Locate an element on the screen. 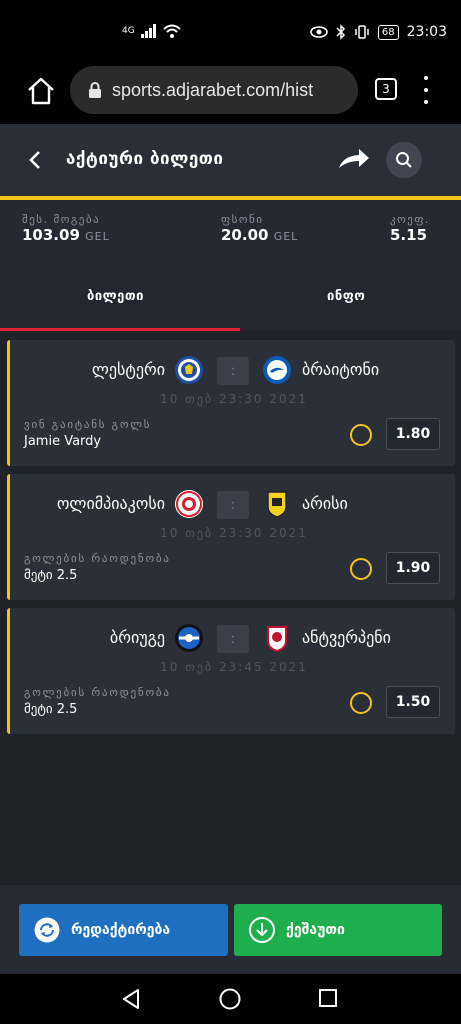 The image size is (461, 1024). total-odds: კოეფ. 5.15 is located at coordinates (410, 228).